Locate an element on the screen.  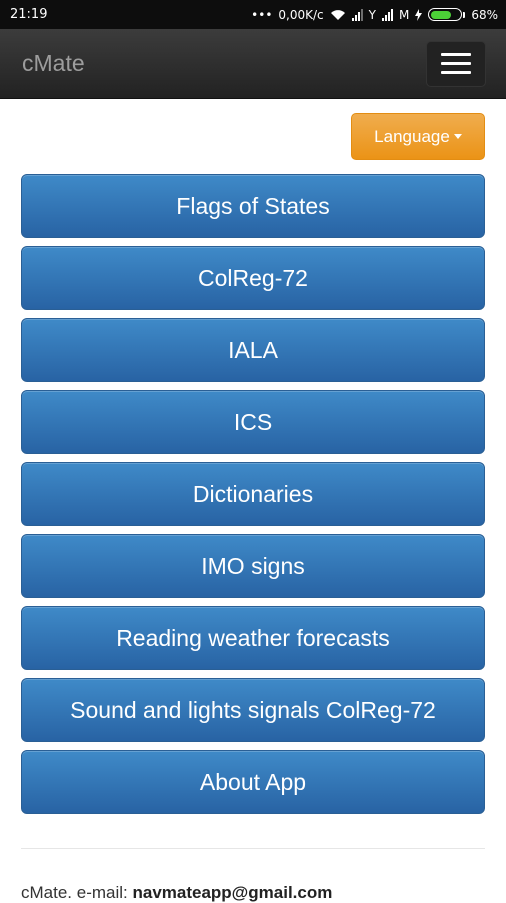
charging-icon is located at coordinates (419, 14).